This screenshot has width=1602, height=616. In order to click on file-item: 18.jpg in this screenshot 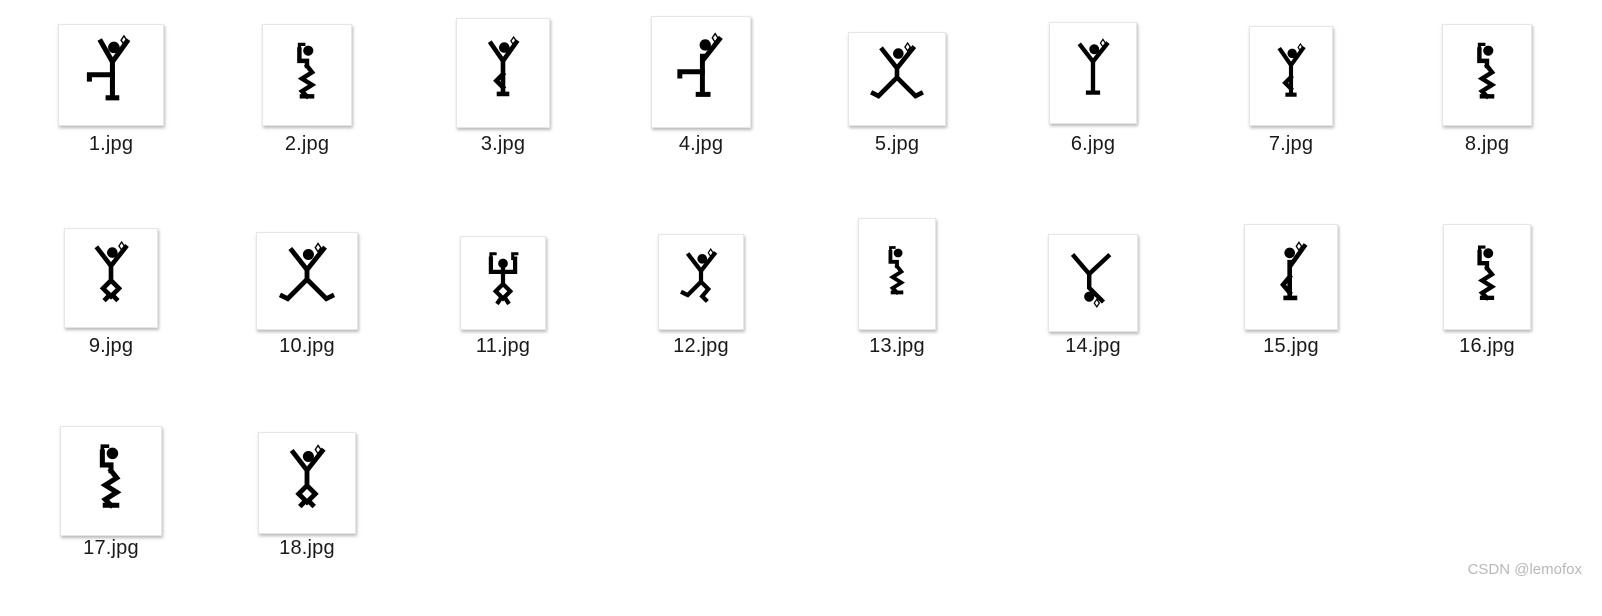, I will do `click(307, 498)`.